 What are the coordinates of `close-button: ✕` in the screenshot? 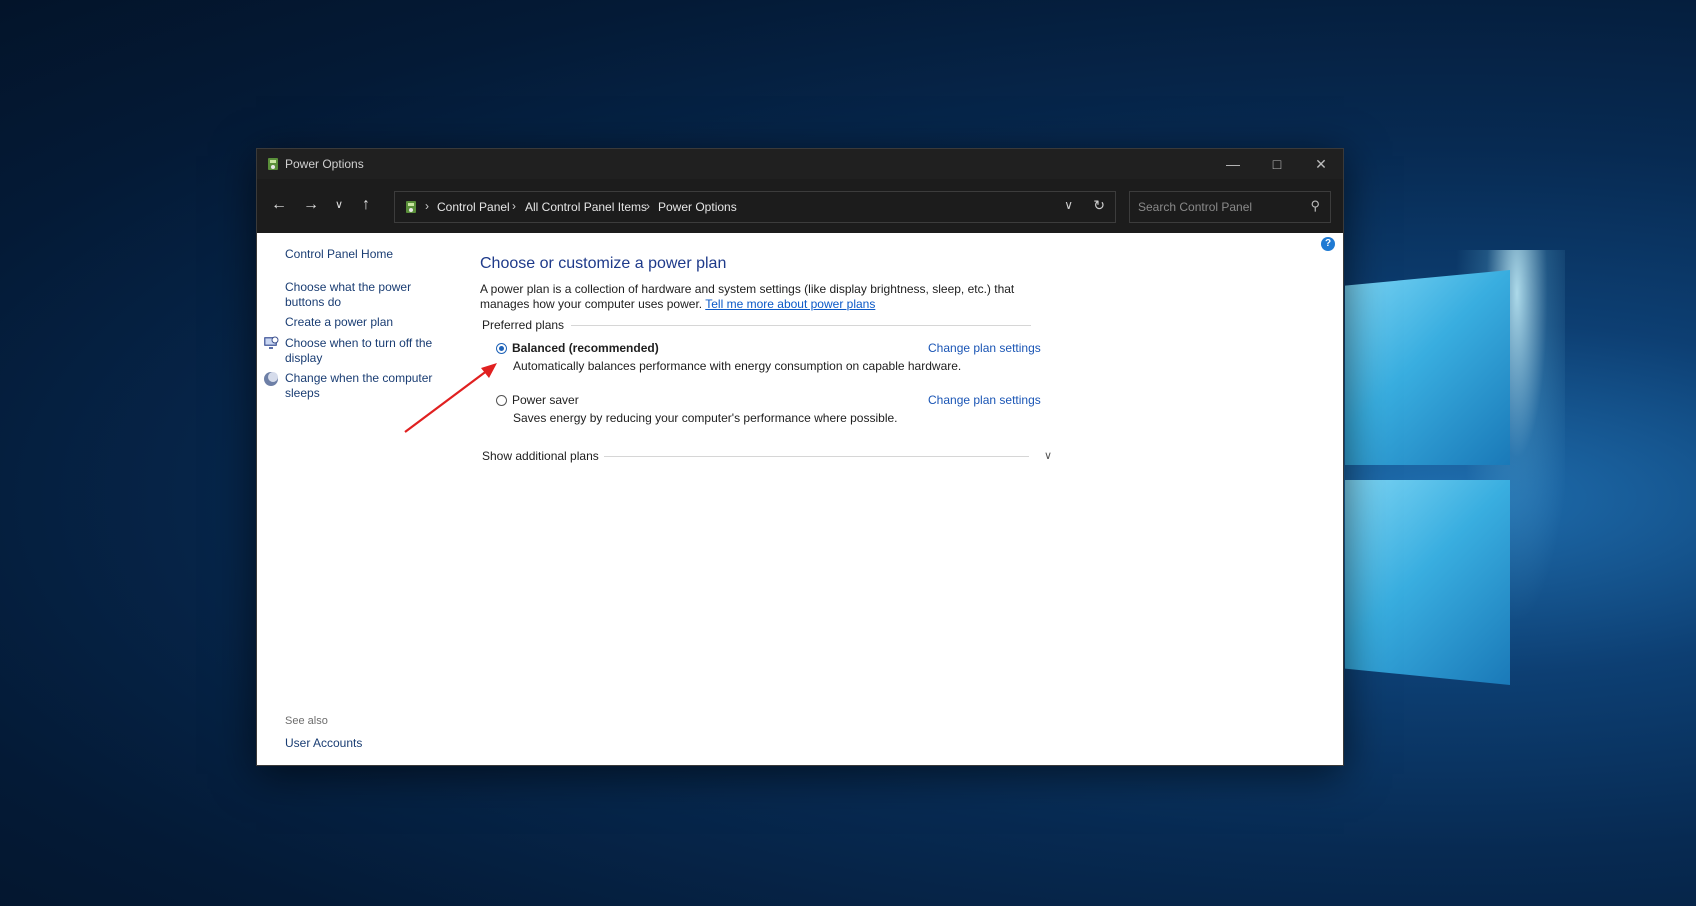 It's located at (1321, 164).